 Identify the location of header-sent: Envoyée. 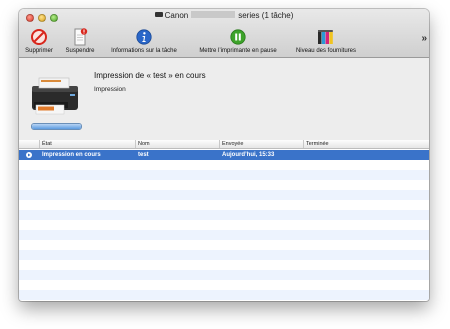
(261, 144).